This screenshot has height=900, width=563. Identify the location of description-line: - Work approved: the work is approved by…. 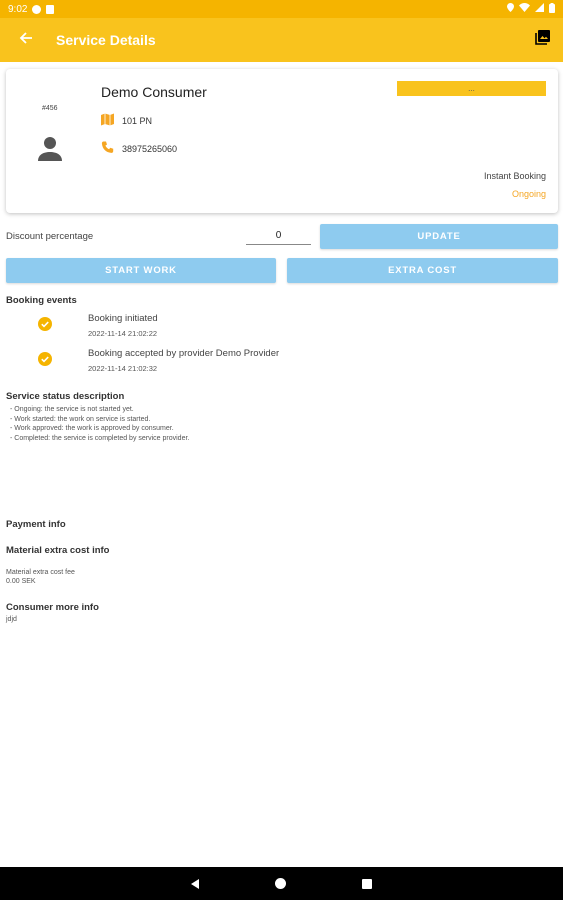
(92, 428).